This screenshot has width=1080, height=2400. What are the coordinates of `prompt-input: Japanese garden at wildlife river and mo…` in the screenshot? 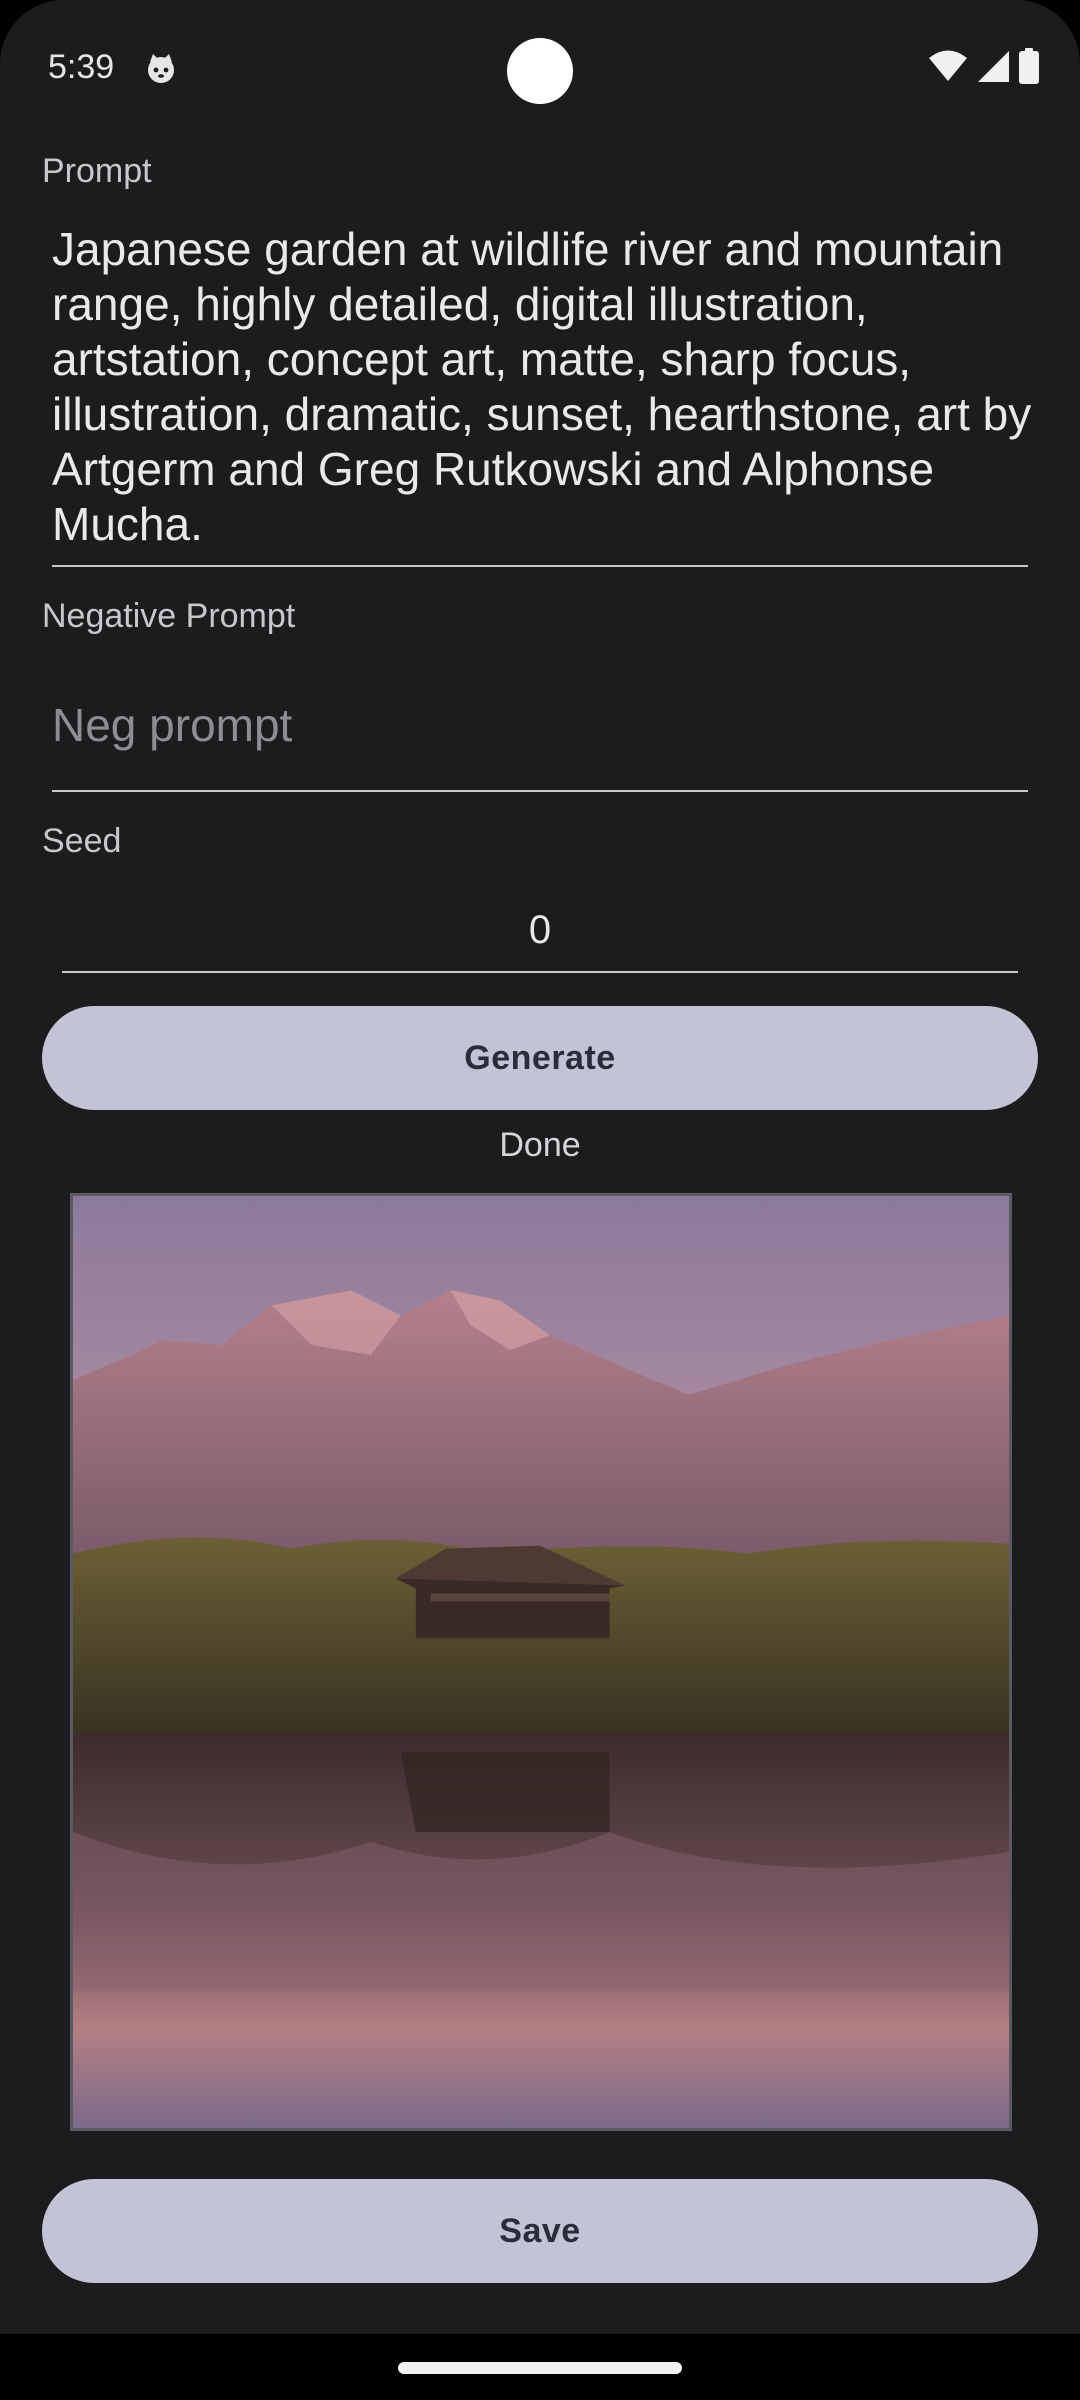 It's located at (542, 387).